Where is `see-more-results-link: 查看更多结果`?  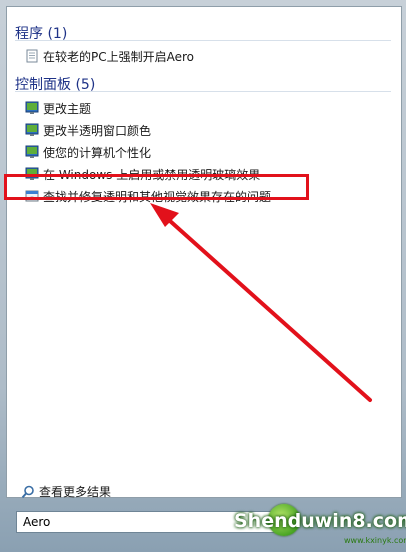 see-more-results-link: 查看更多结果 is located at coordinates (66, 491).